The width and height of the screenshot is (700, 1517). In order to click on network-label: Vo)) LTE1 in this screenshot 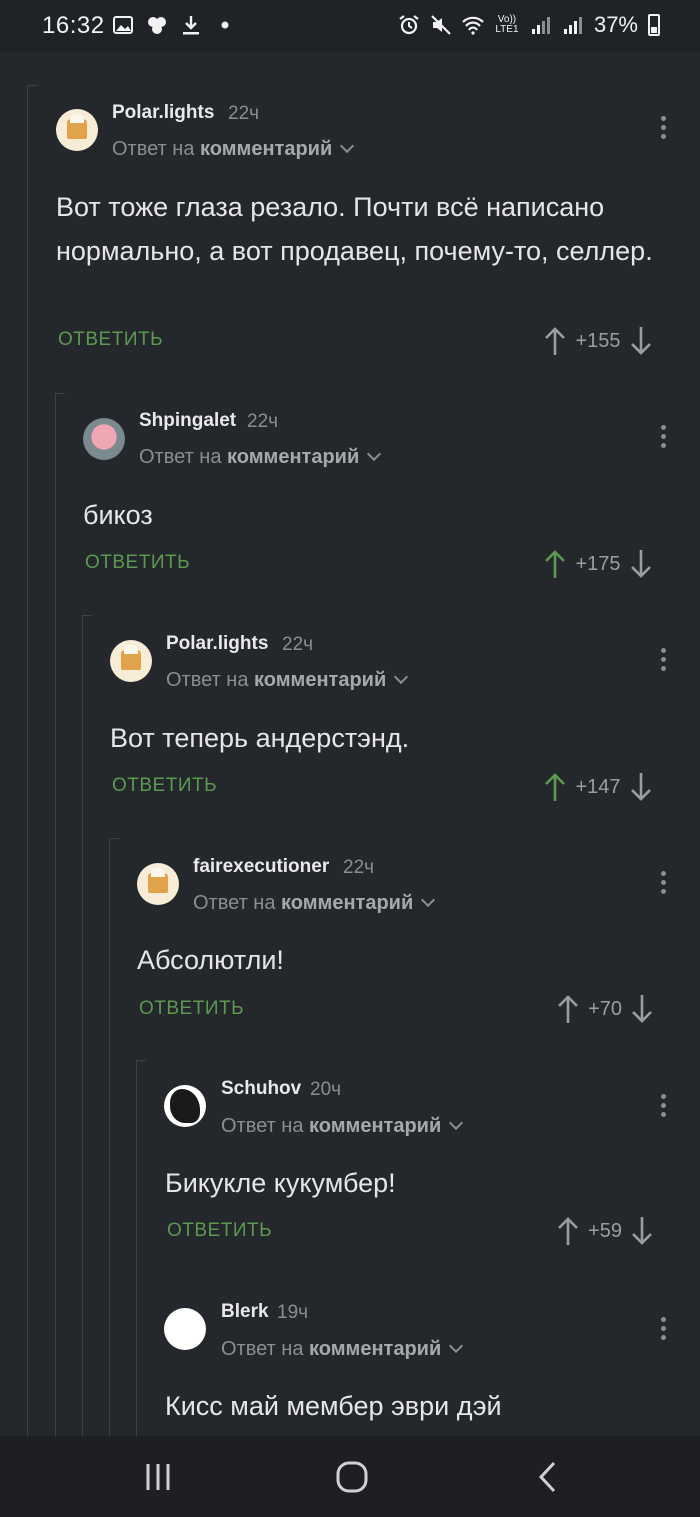, I will do `click(507, 24)`.